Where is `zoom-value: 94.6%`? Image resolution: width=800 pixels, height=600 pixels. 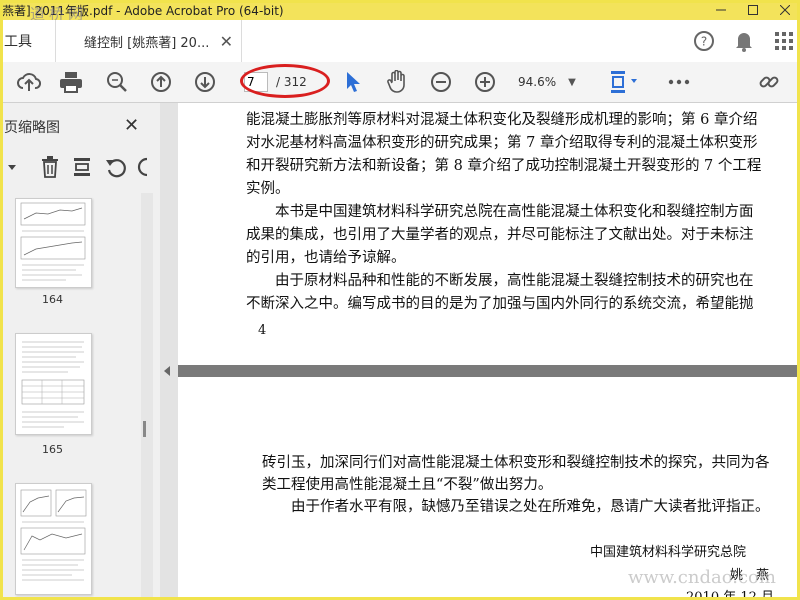
zoom-value: 94.6% is located at coordinates (537, 82).